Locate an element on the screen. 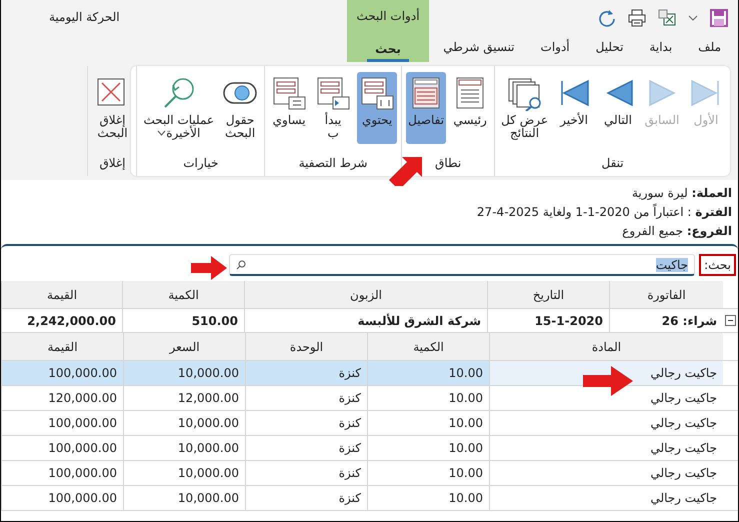  table-cell: 12,000.00 is located at coordinates (184, 398).